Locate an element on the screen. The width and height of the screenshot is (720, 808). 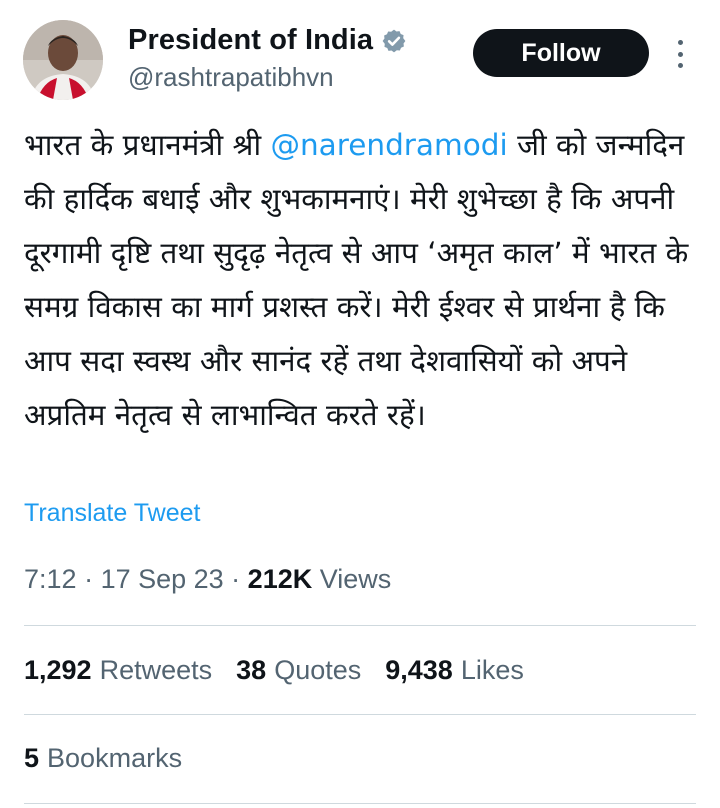
quotes-label: Quotes is located at coordinates (318, 670).